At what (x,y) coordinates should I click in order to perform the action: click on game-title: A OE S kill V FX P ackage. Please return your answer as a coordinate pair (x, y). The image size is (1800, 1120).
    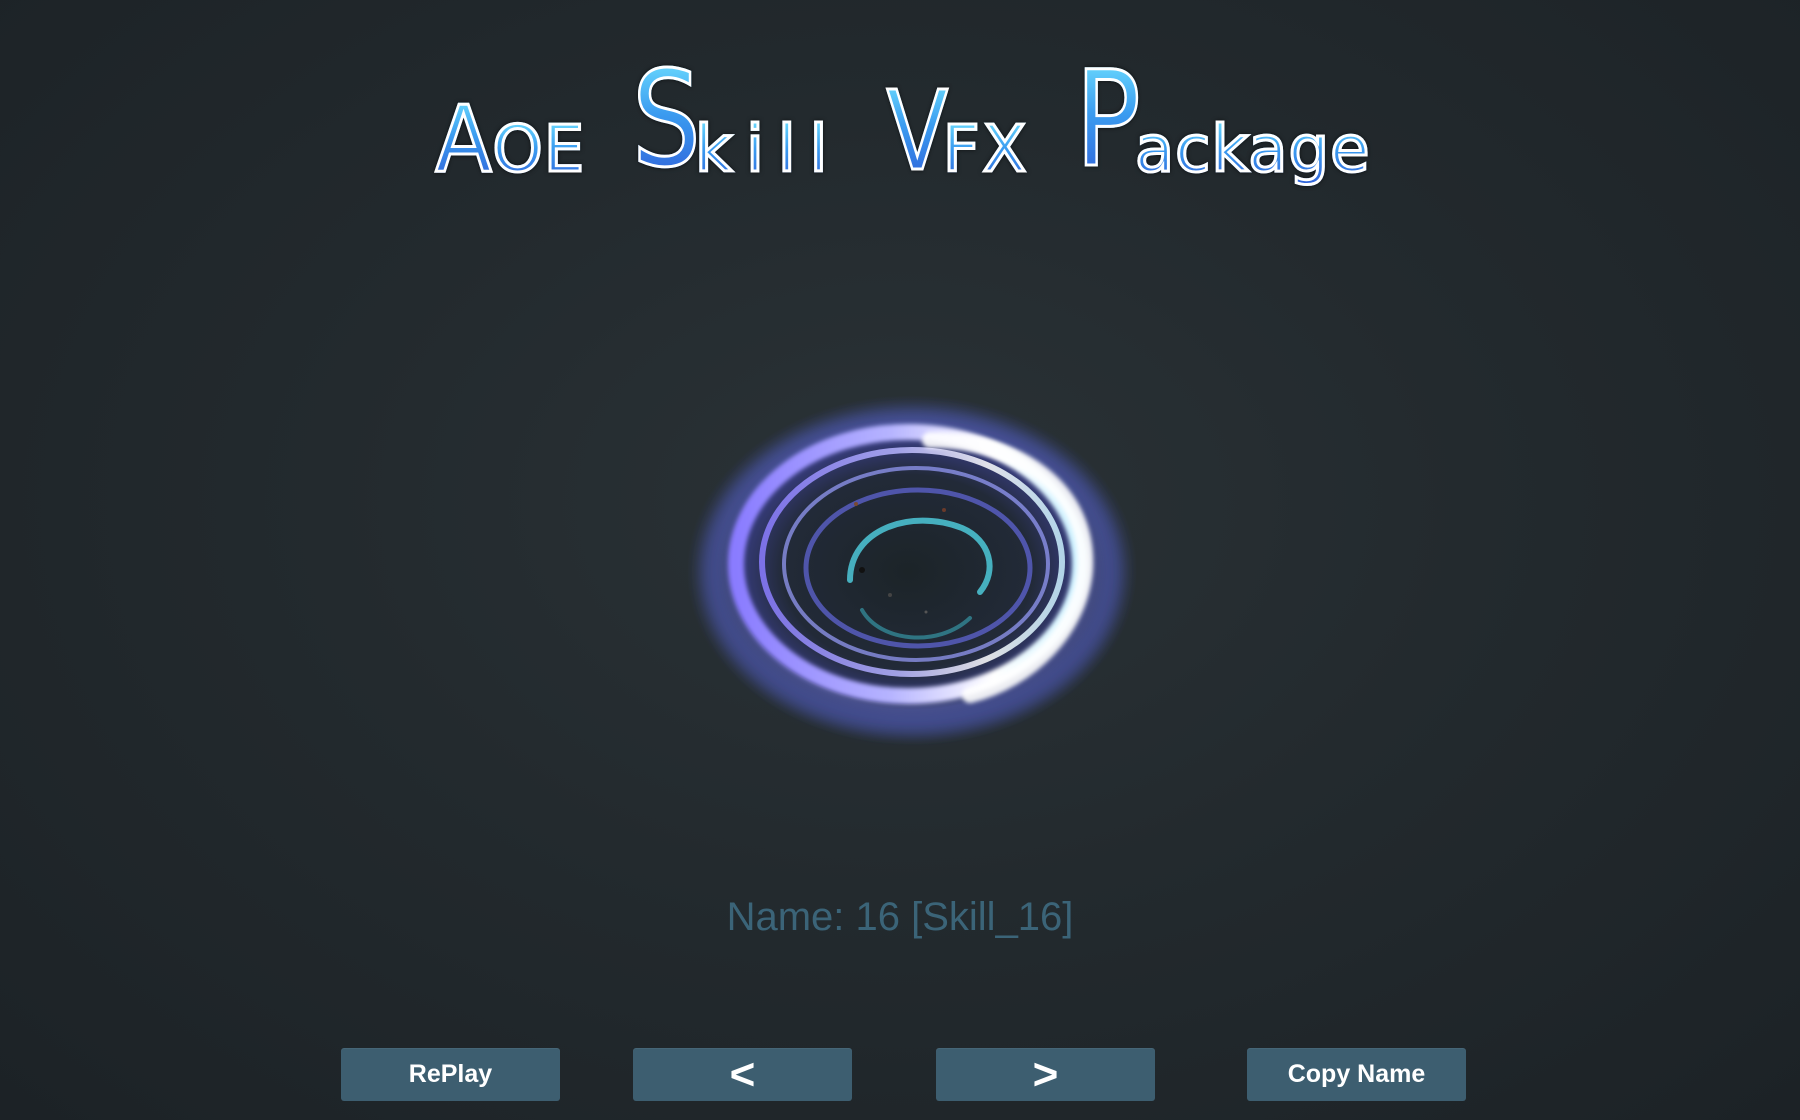
    Looking at the image, I should click on (900, 116).